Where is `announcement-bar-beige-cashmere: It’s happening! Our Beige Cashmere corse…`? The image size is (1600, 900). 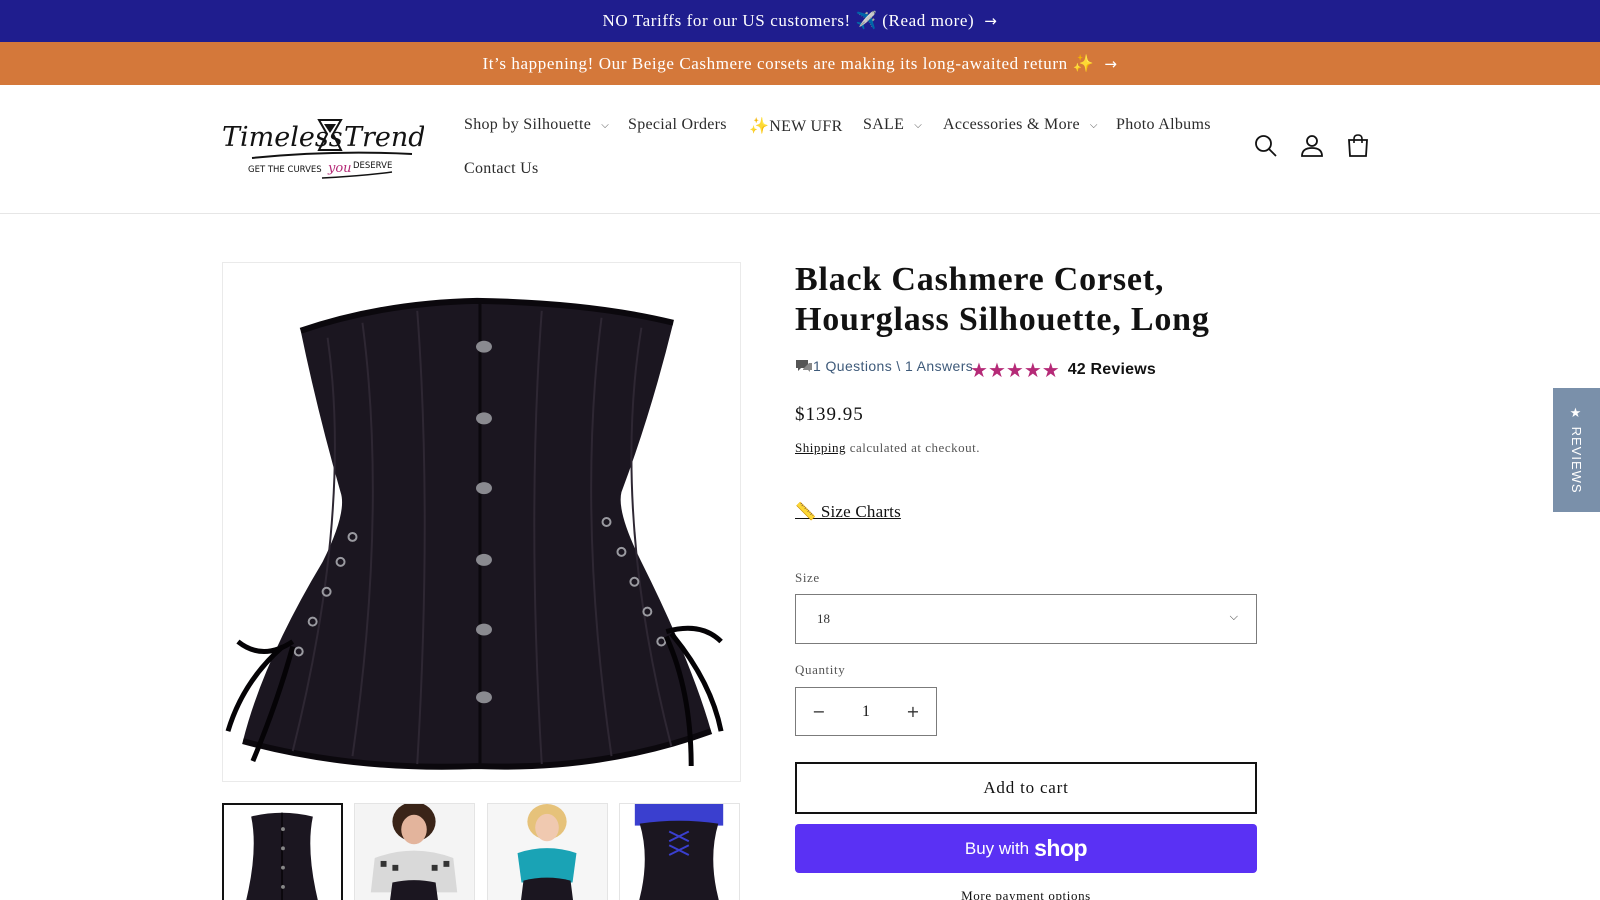
announcement-bar-beige-cashmere: It’s happening! Our Beige Cashmere corse… is located at coordinates (800, 63).